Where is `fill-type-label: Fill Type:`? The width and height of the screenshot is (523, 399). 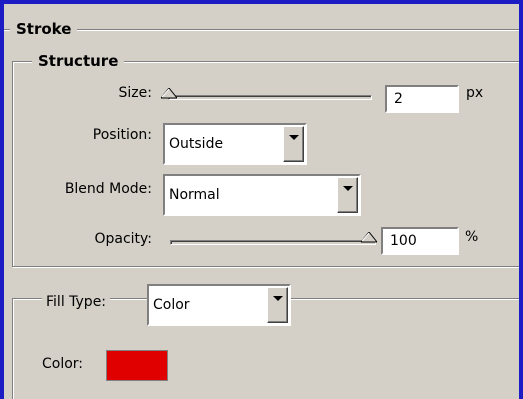 fill-type-label: Fill Type: is located at coordinates (76, 302).